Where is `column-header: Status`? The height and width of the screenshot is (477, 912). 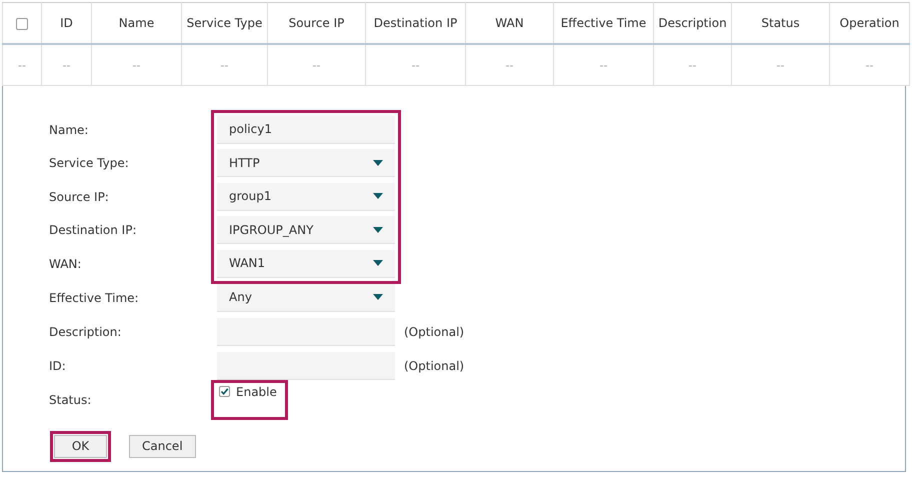
column-header: Status is located at coordinates (781, 23).